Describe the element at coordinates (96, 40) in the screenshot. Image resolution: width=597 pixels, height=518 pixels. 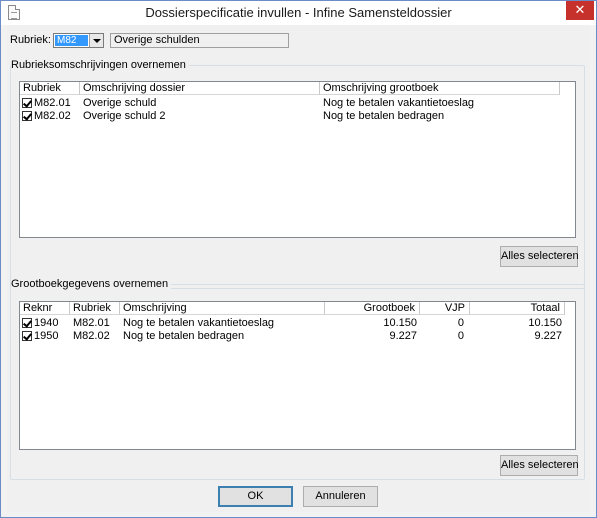
I see `chevron-down-icon` at that location.